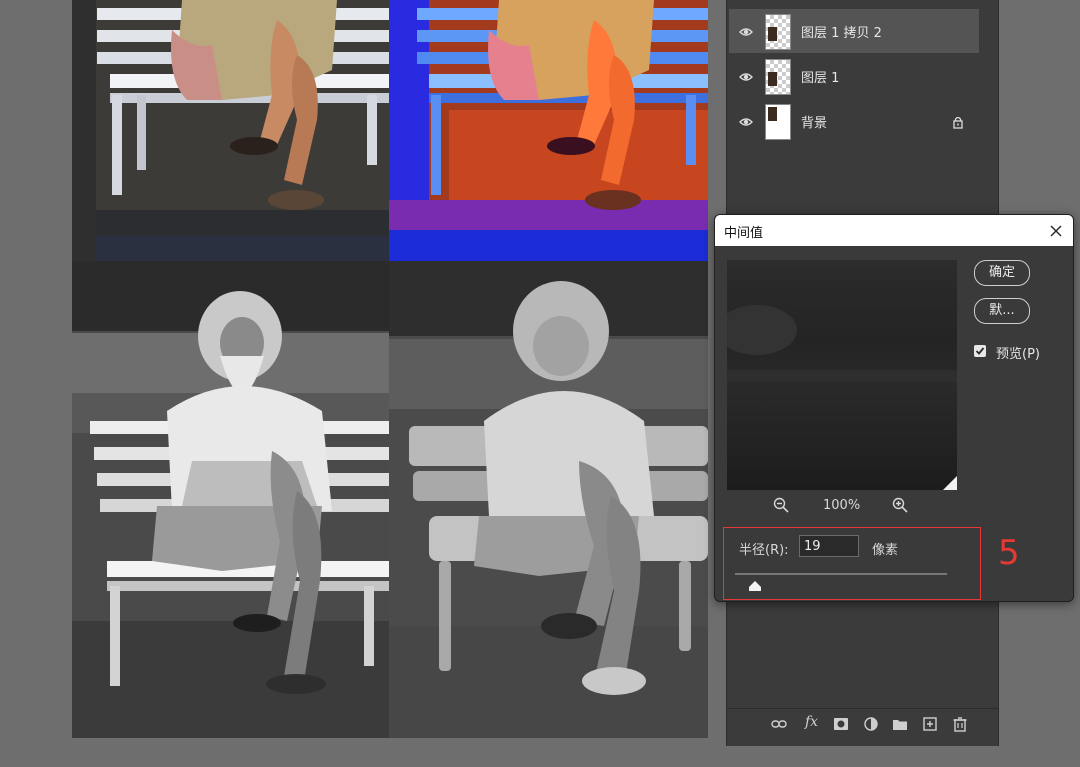  What do you see at coordinates (842, 375) in the screenshot?
I see `filter-preview-area` at bounding box center [842, 375].